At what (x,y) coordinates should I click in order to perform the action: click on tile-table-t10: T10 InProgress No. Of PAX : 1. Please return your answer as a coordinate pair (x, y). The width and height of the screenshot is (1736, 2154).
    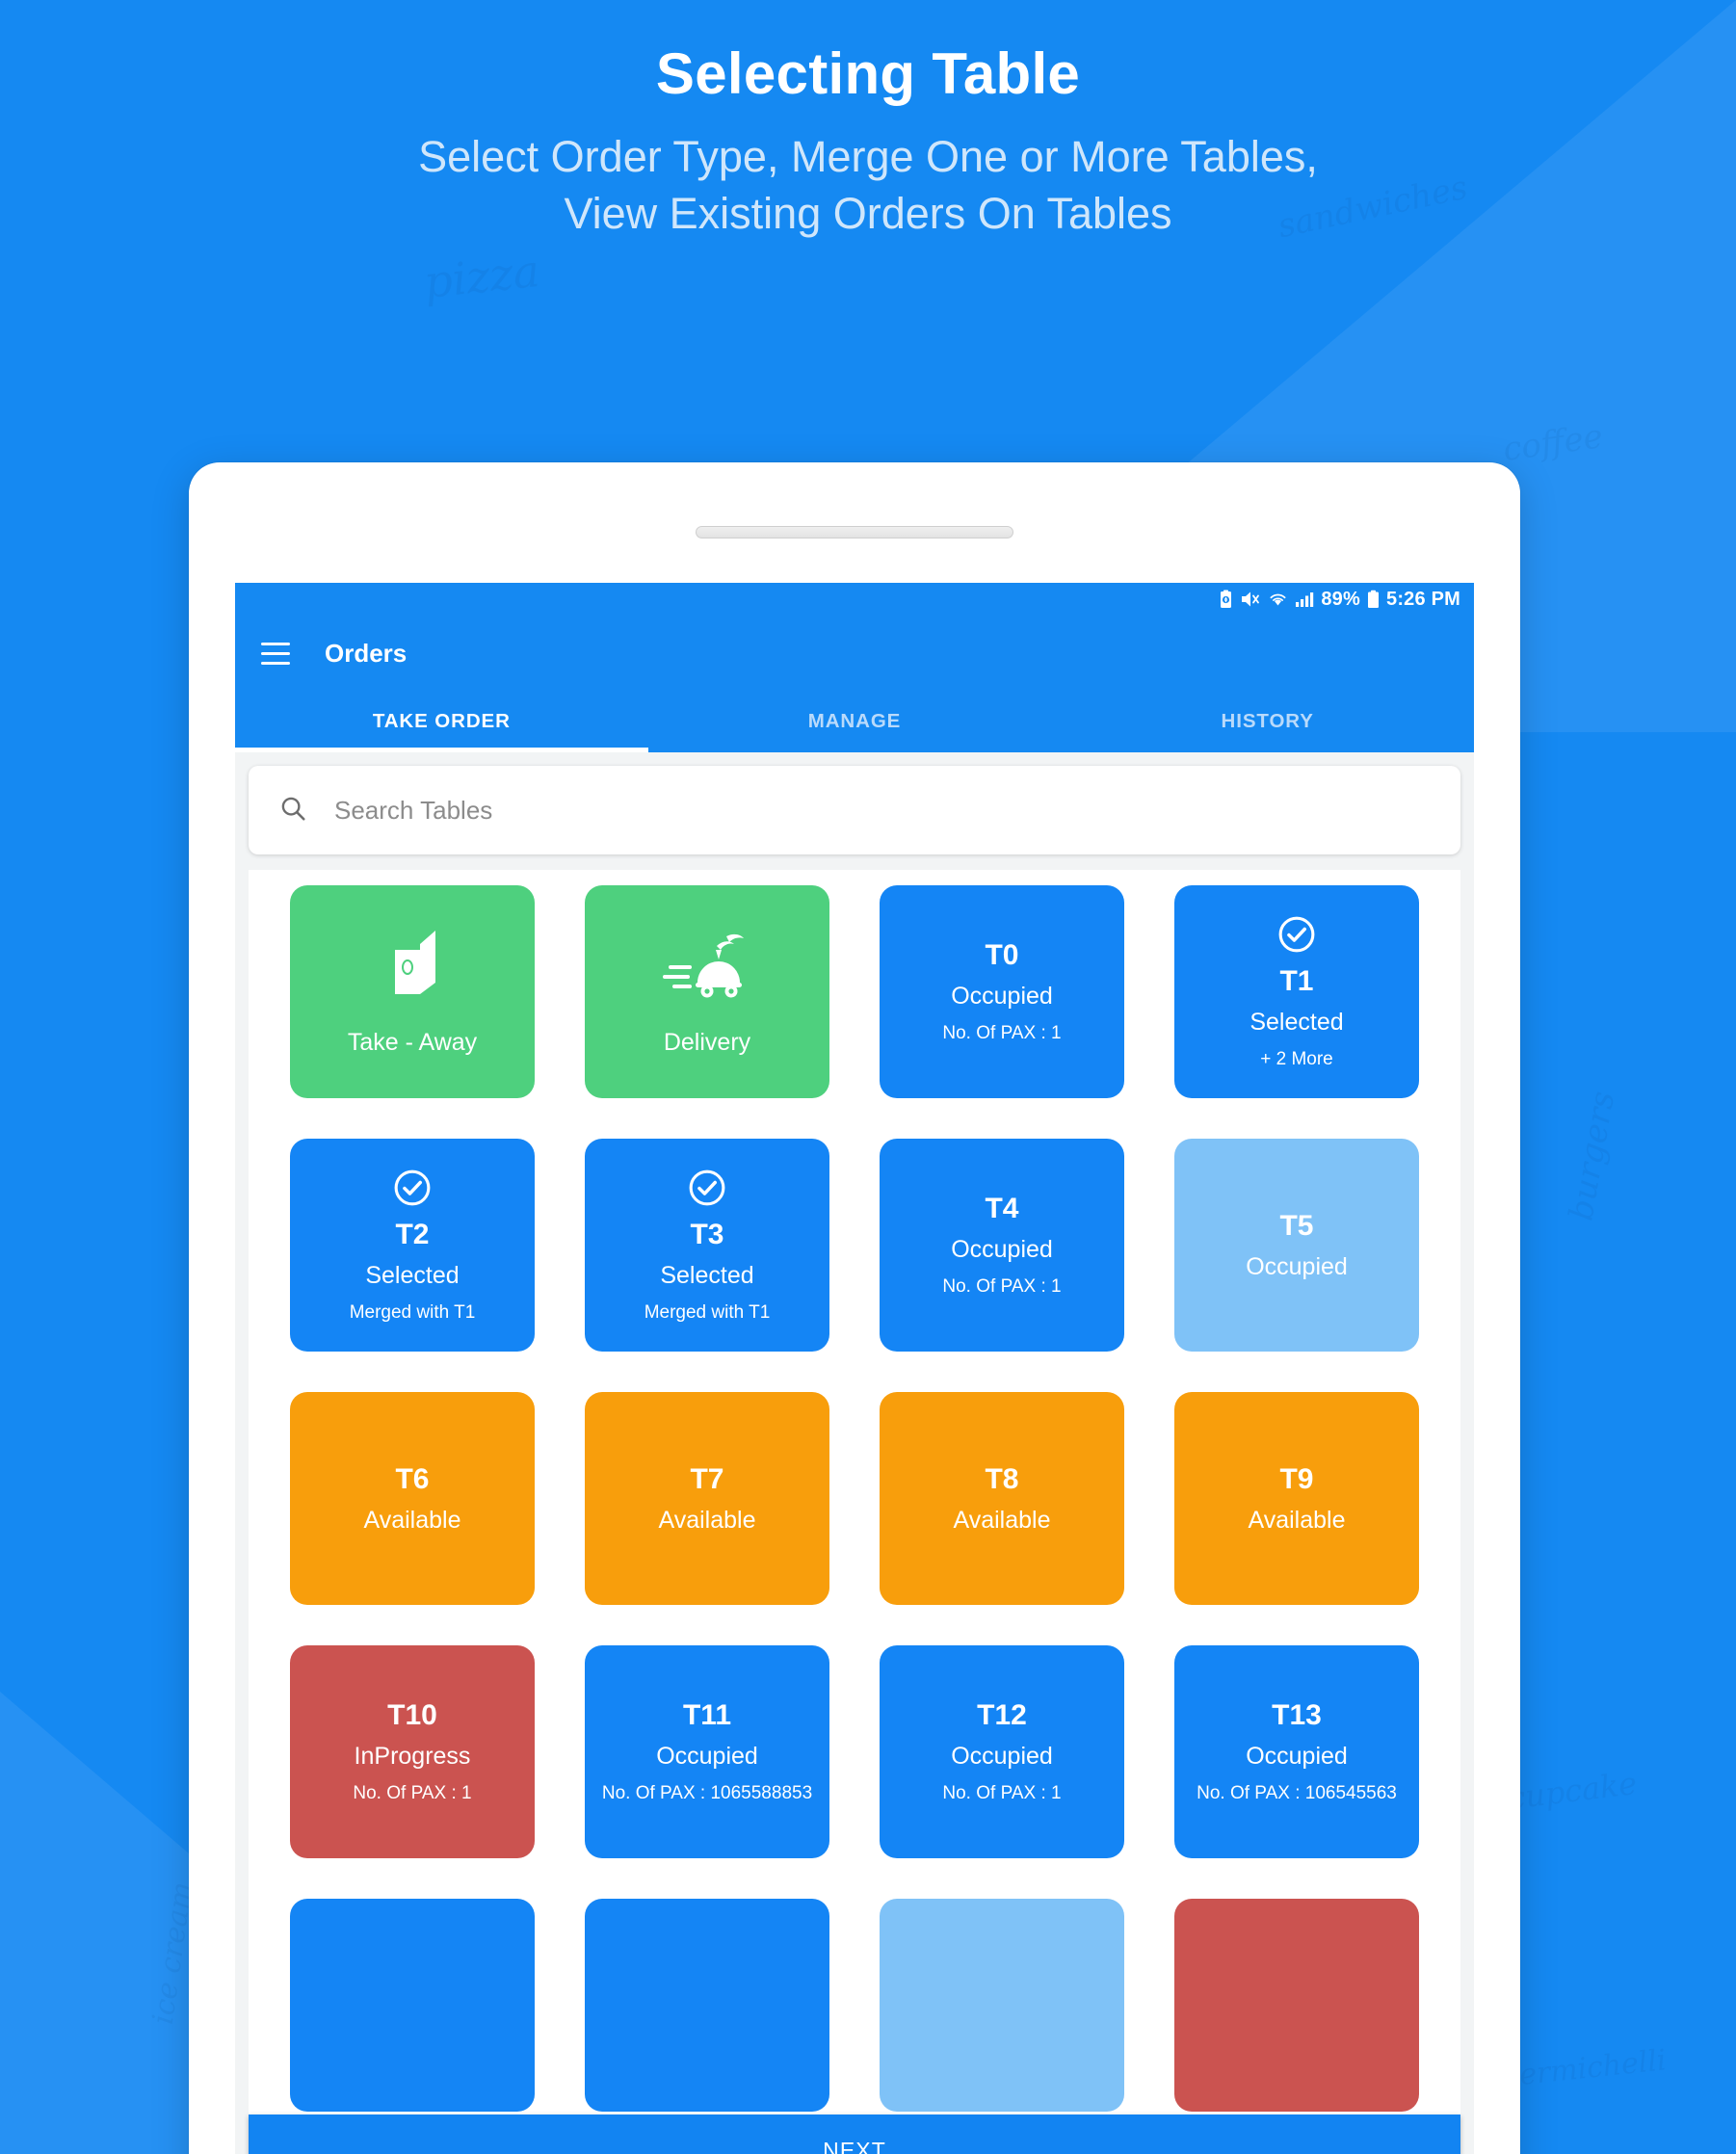
    Looking at the image, I should click on (412, 1751).